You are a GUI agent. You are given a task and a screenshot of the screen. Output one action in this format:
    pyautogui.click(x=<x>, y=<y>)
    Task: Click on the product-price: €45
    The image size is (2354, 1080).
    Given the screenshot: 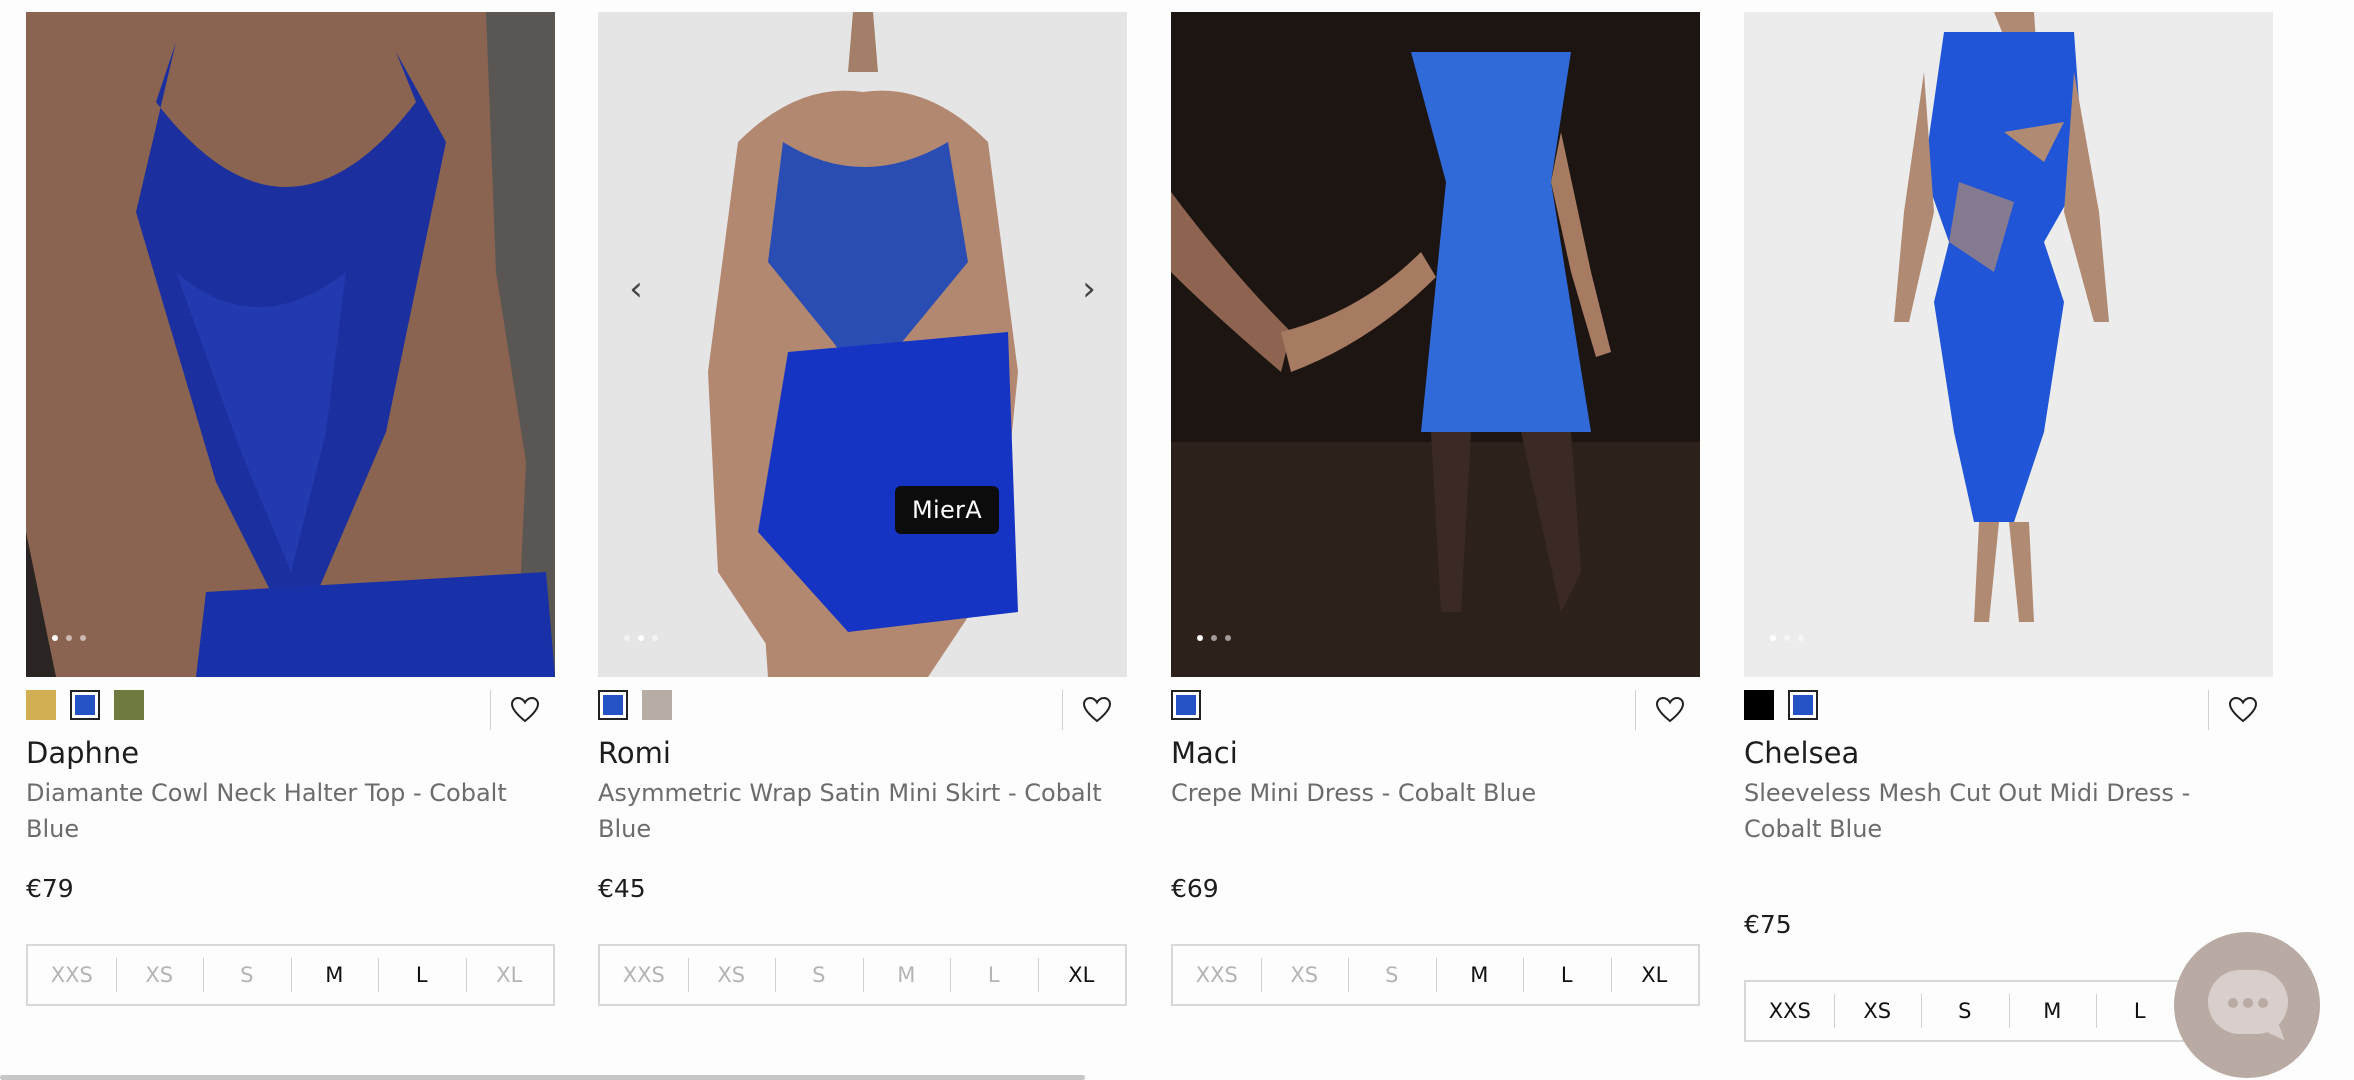 What is the action you would take?
    pyautogui.click(x=622, y=888)
    